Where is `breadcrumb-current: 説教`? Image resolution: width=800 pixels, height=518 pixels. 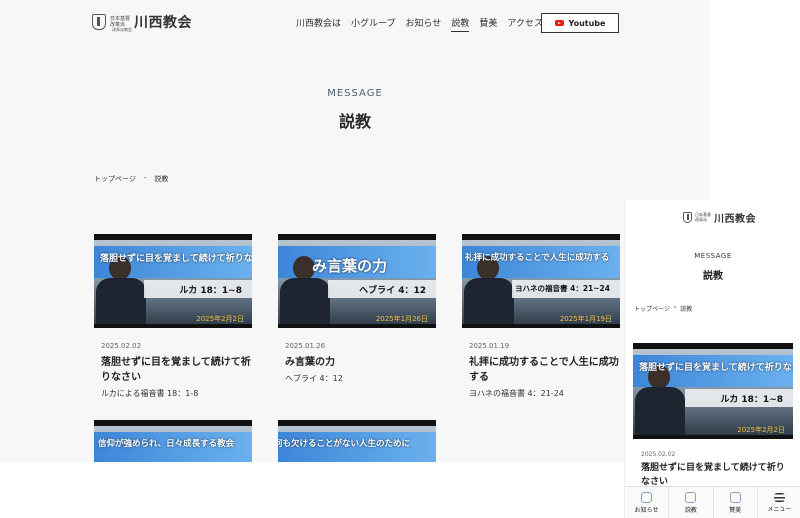 breadcrumb-current: 説教 is located at coordinates (161, 179).